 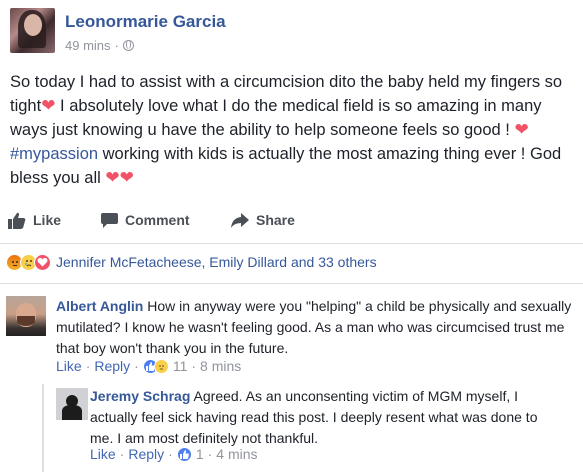 I want to click on reply-thread-line, so click(x=43, y=428).